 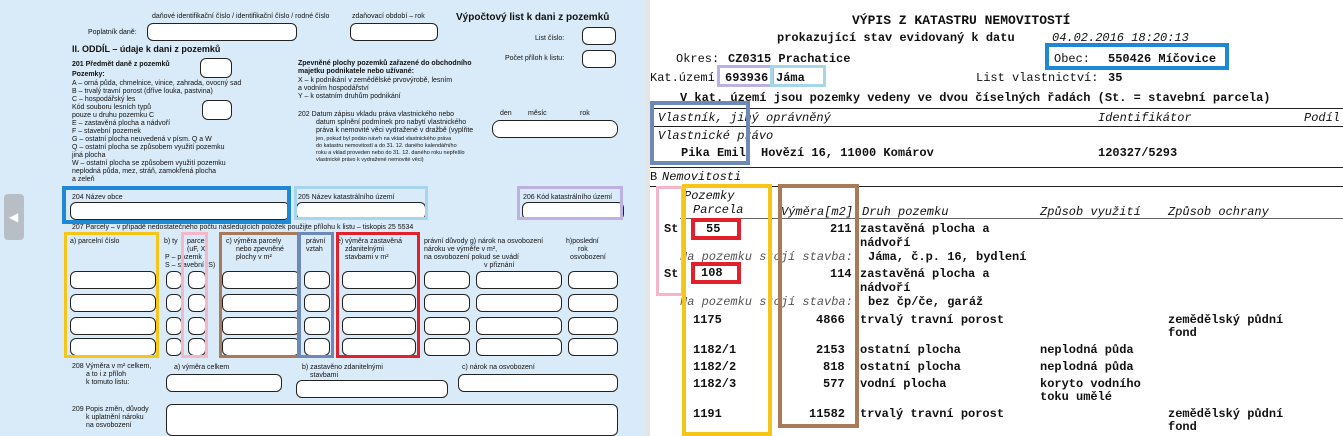 I want to click on section-b-letter: B, so click(x=654, y=177).